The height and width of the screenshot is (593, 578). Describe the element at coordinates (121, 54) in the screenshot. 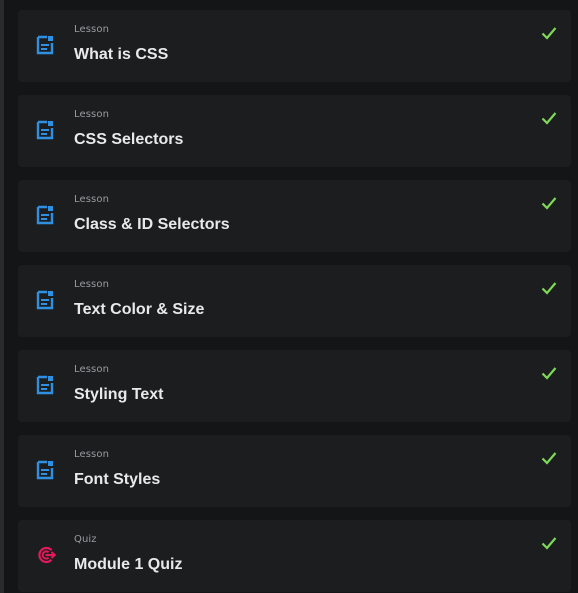

I see `item-title: What is CSS` at that location.